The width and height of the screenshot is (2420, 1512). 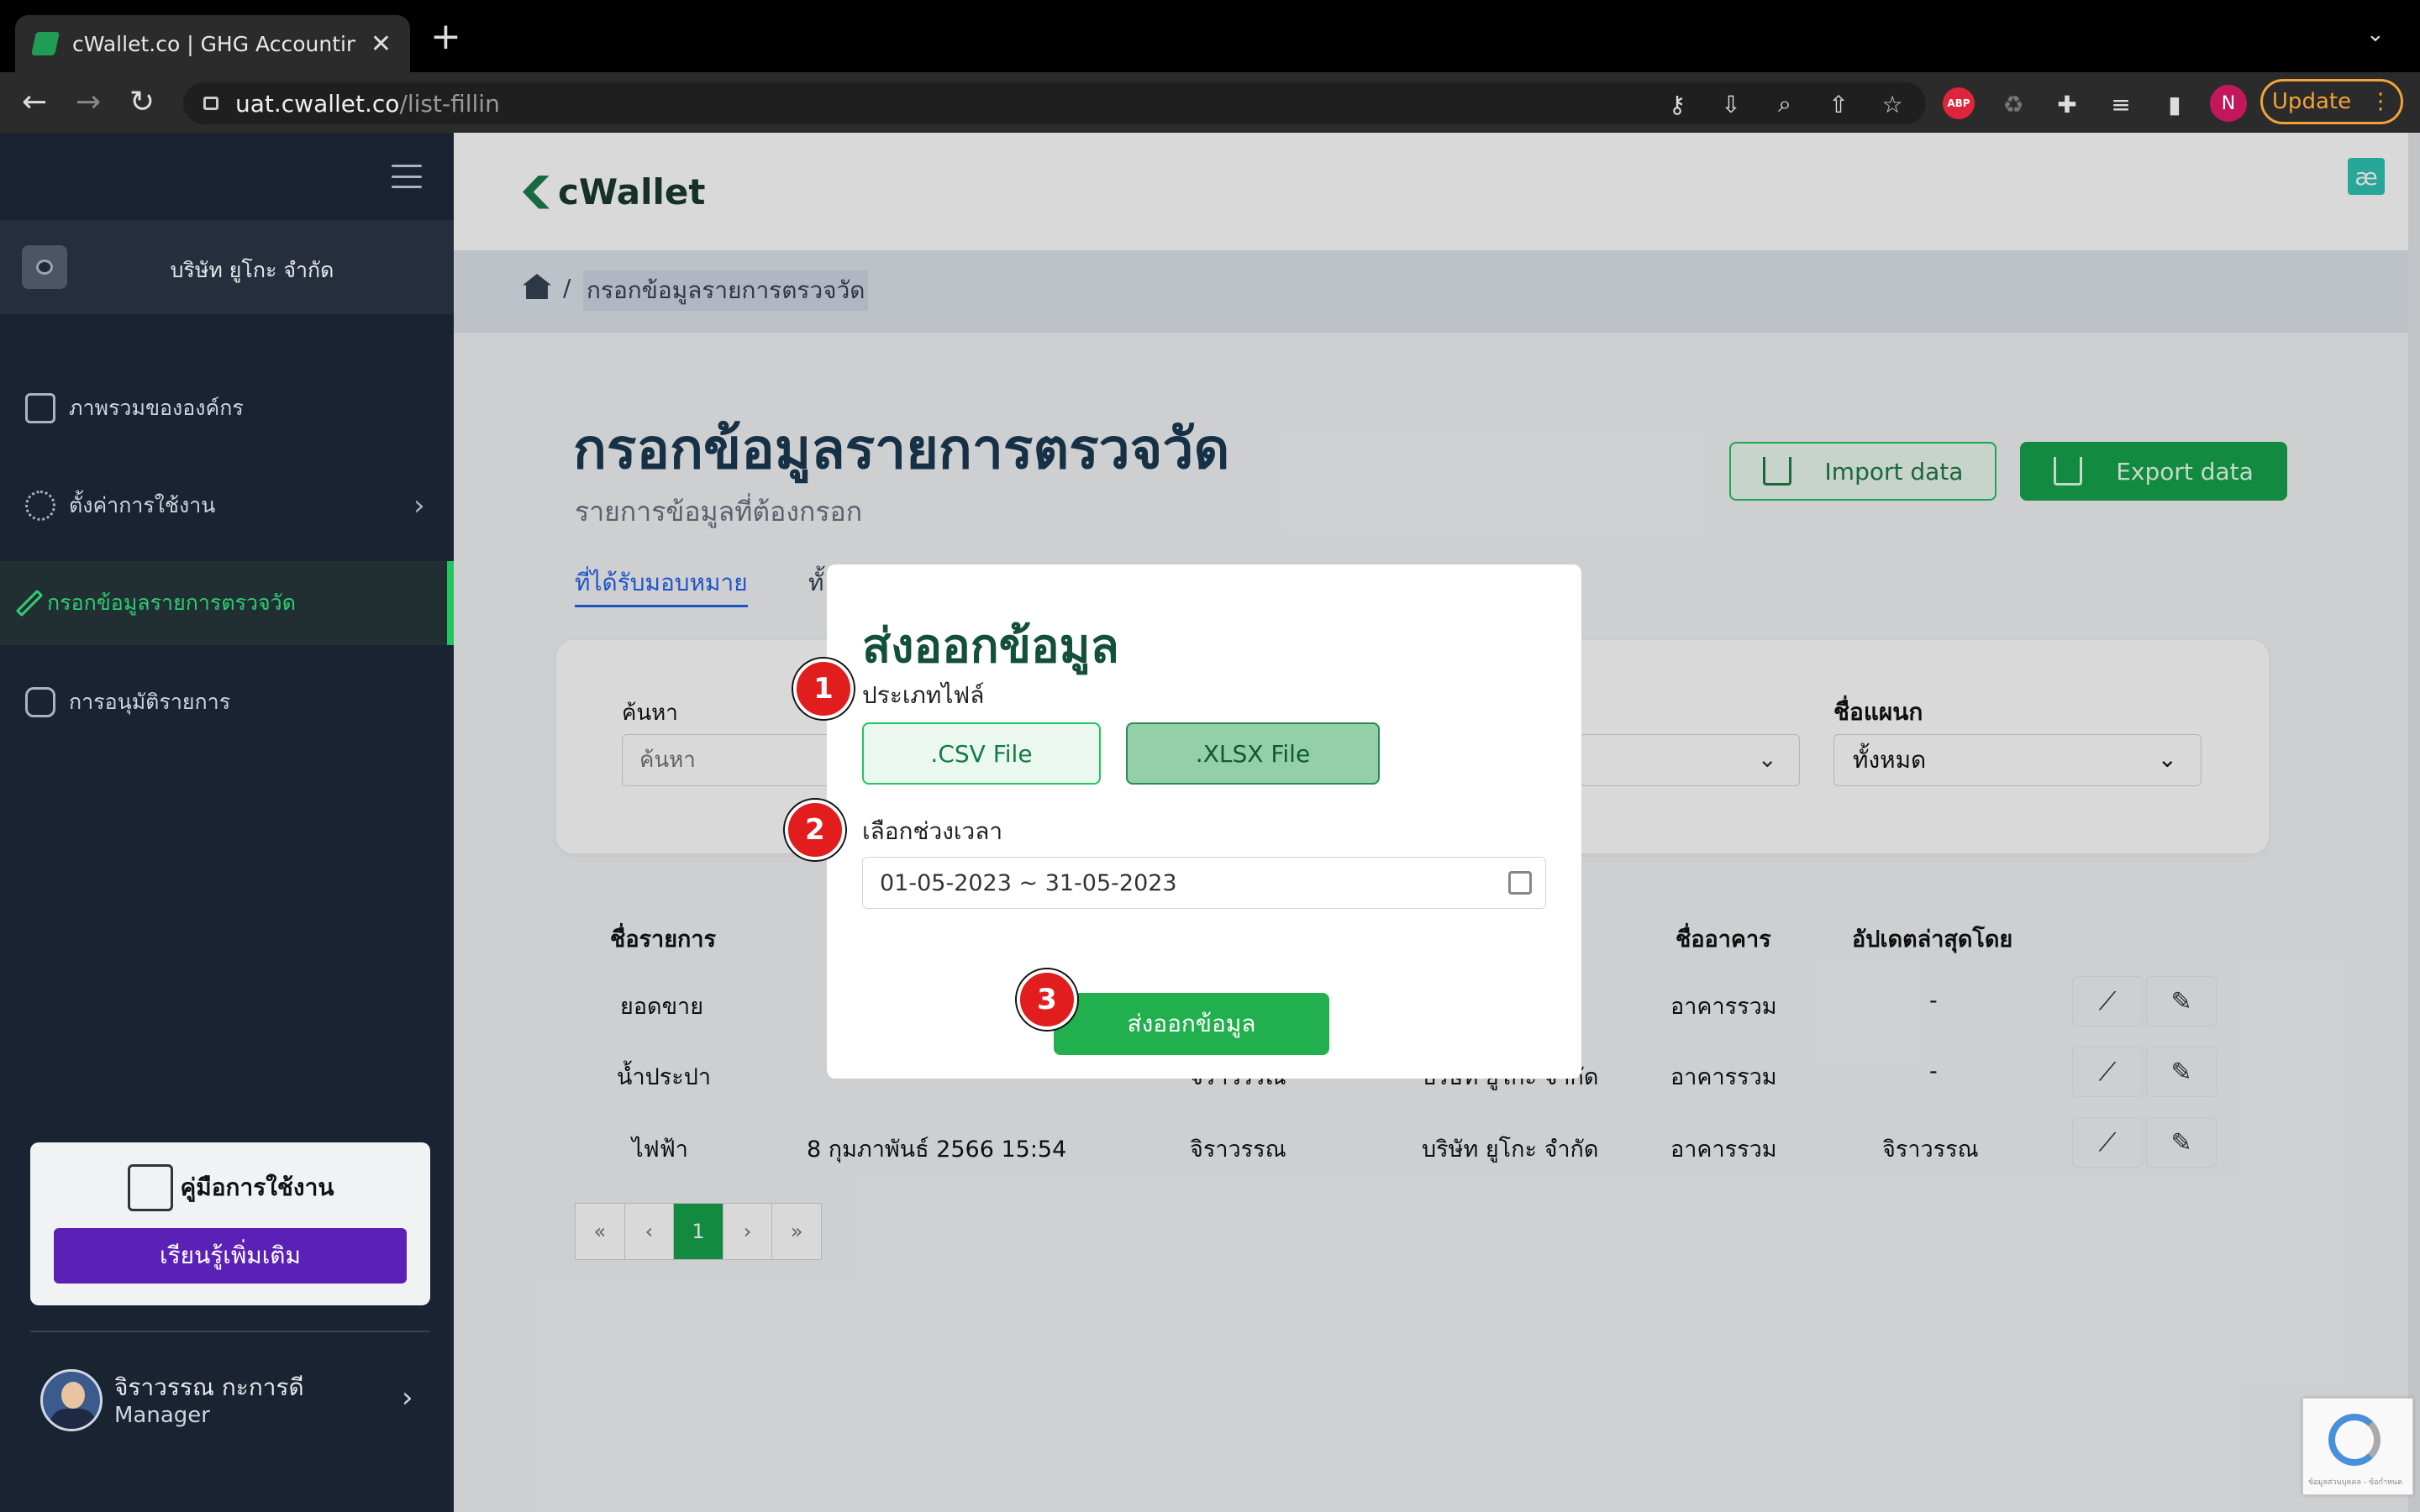 What do you see at coordinates (824, 689) in the screenshot?
I see `step-marker-1: 1` at bounding box center [824, 689].